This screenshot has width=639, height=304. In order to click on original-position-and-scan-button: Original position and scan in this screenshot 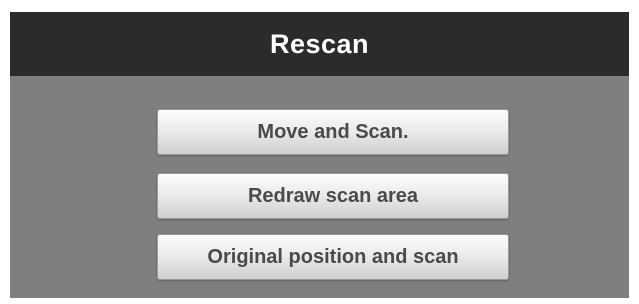, I will do `click(333, 257)`.